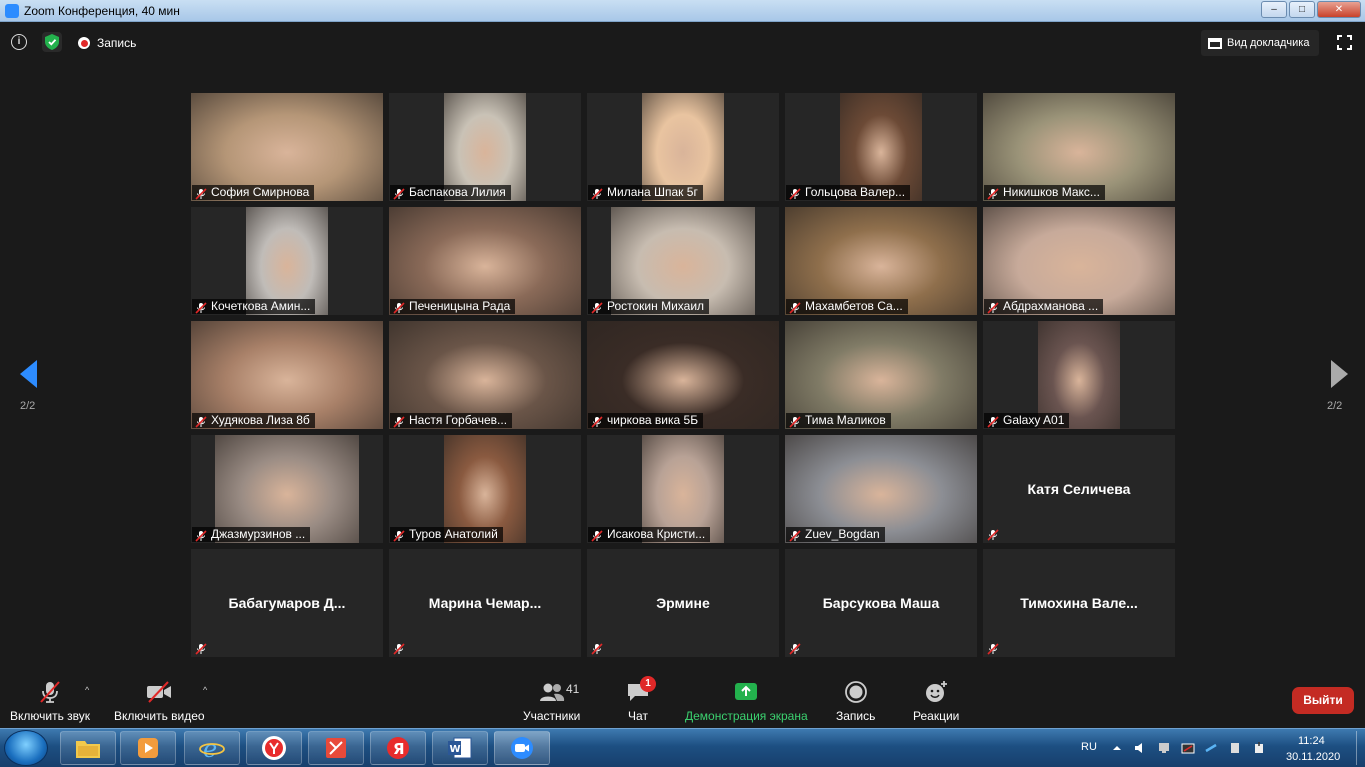 The image size is (1365, 767). Describe the element at coordinates (19, 42) in the screenshot. I see `meeting-info-icon: i` at that location.